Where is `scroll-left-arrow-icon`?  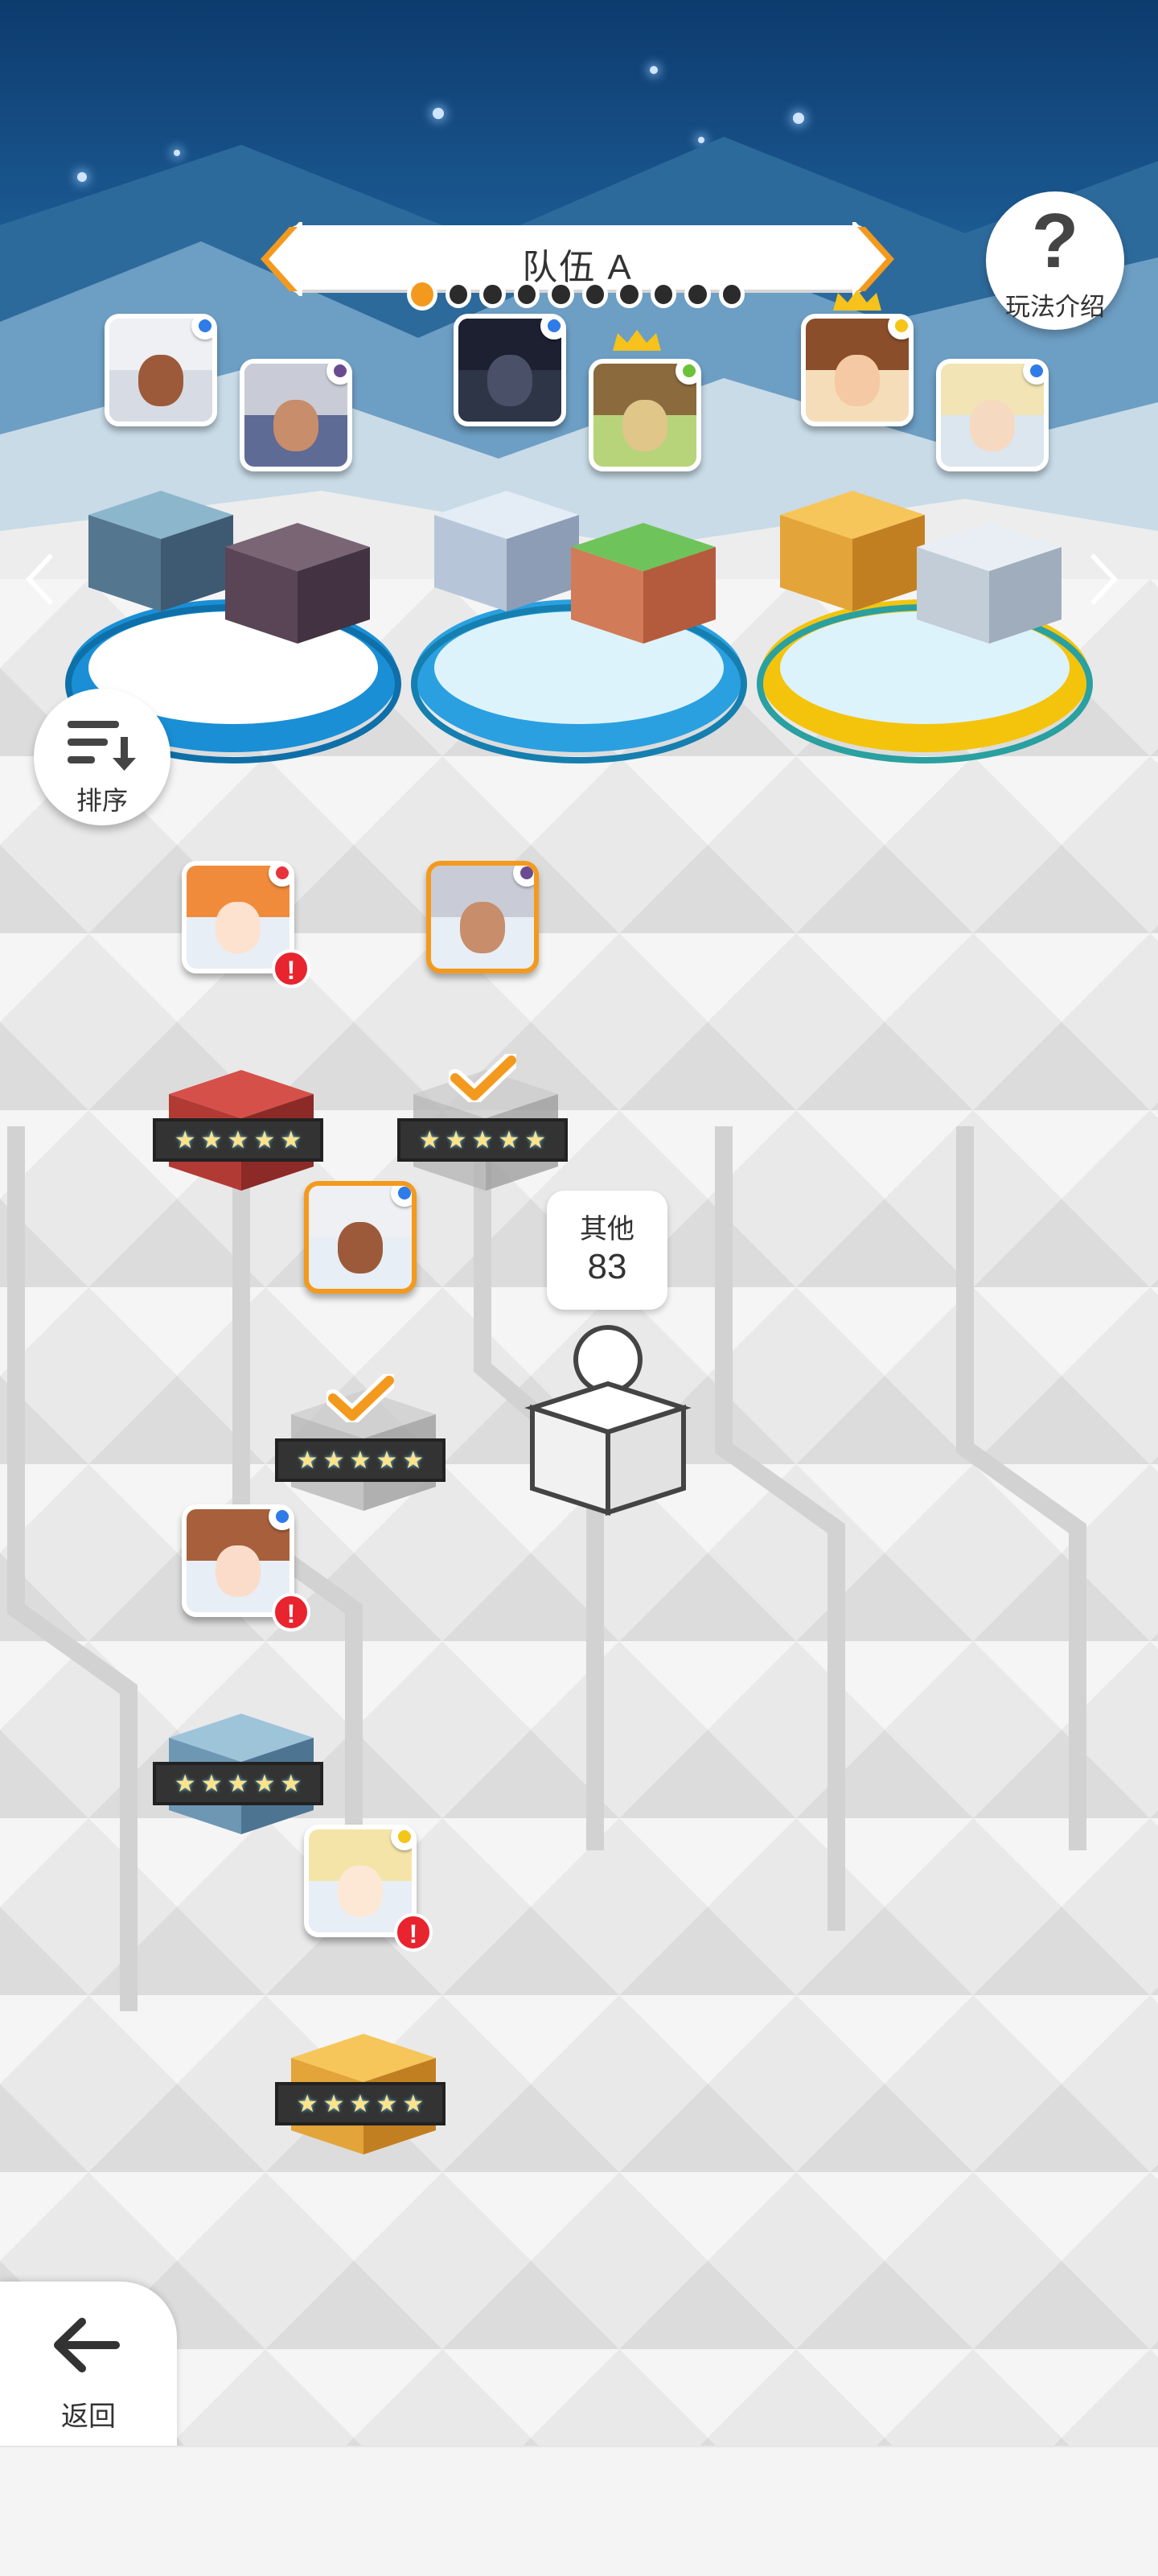 scroll-left-arrow-icon is located at coordinates (40, 579).